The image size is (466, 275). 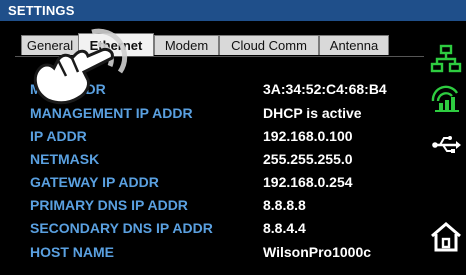 I want to click on mac-addr-value: 3A:34:52:C4:68:B4, so click(x=325, y=89).